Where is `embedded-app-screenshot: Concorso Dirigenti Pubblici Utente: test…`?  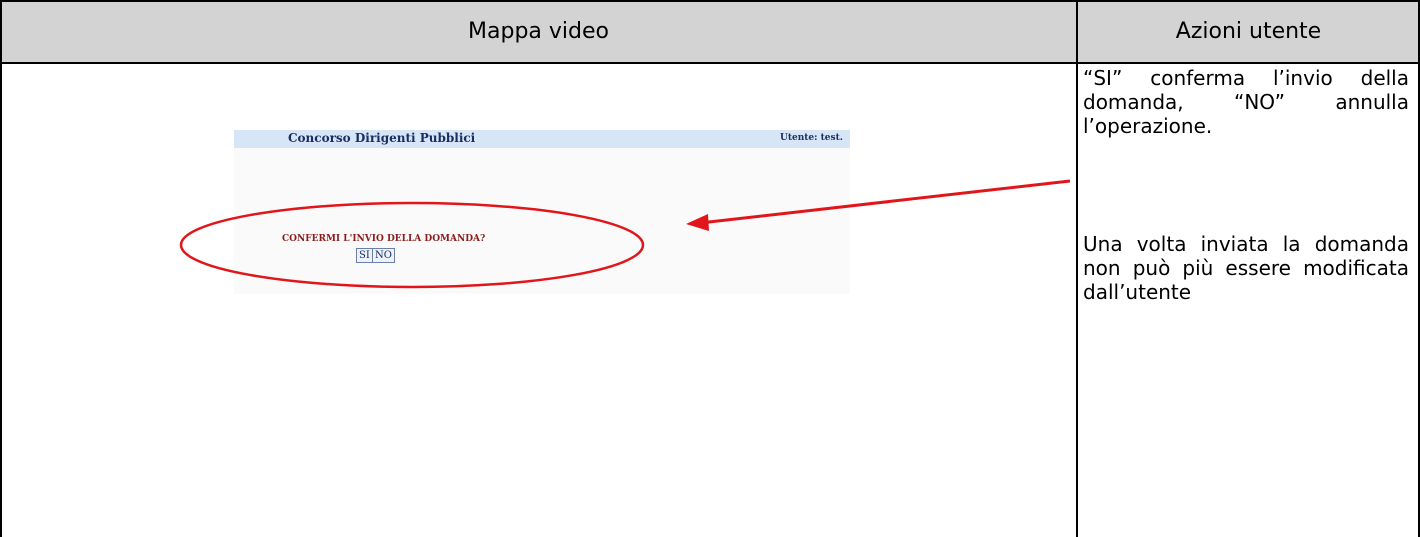 embedded-app-screenshot: Concorso Dirigenti Pubblici Utente: test… is located at coordinates (542, 212).